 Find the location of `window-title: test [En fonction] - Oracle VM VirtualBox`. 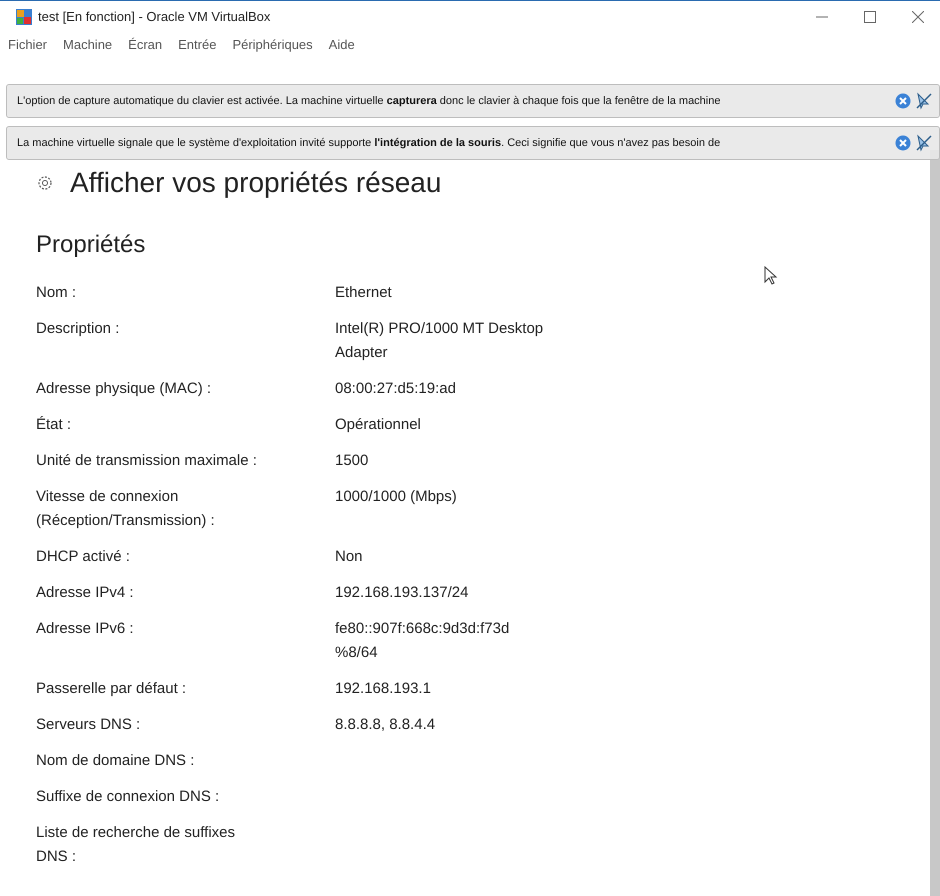

window-title: test [En fonction] - Oracle VM VirtualBox is located at coordinates (154, 17).